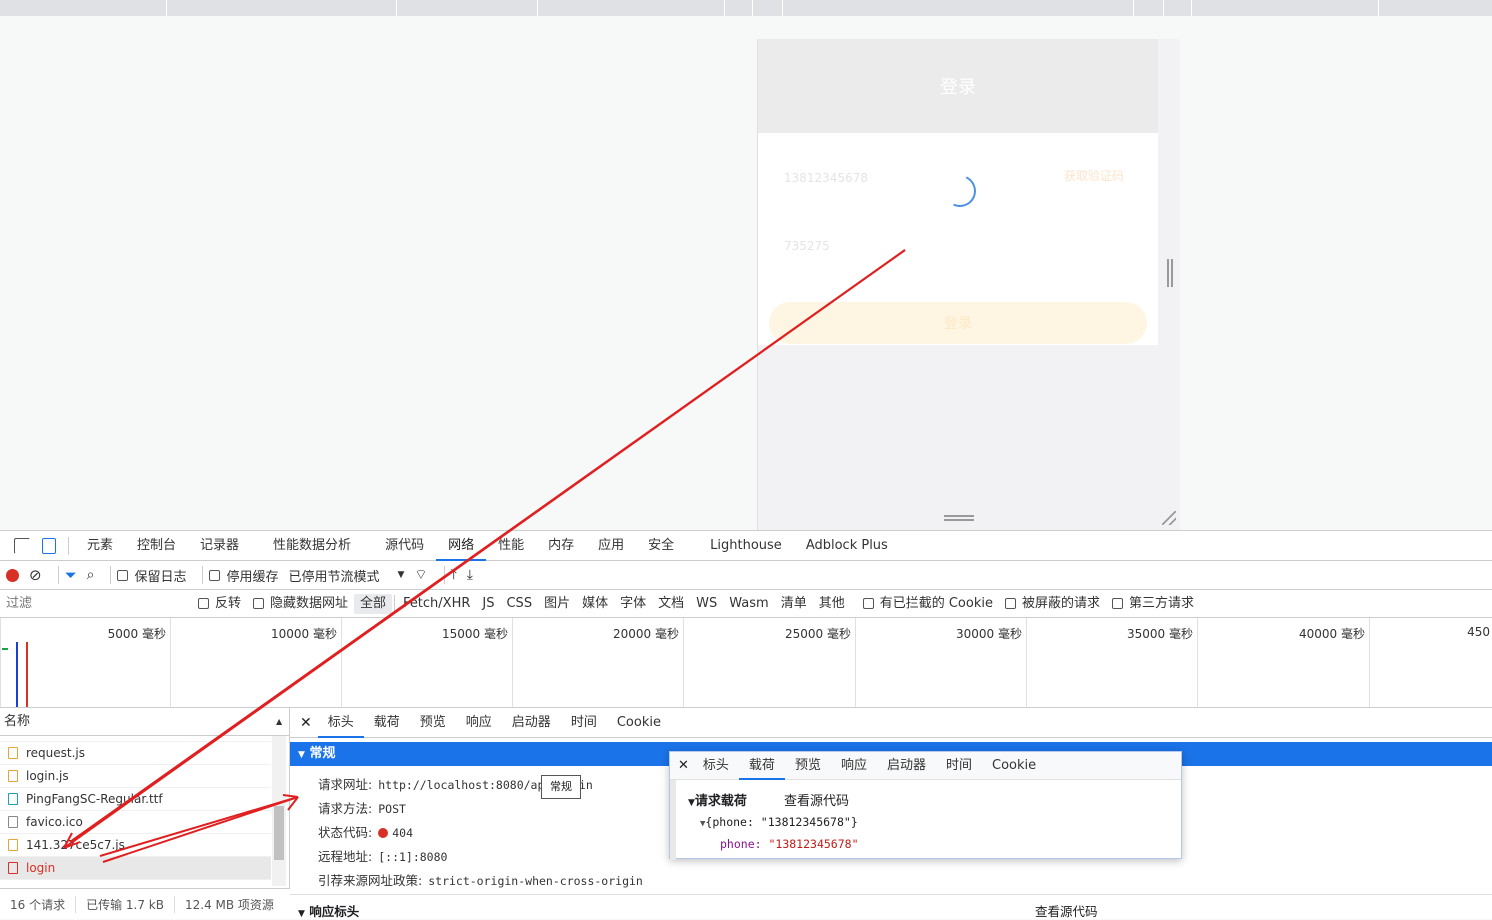 The width and height of the screenshot is (1492, 920). I want to click on popup-tab-timing: 时间, so click(959, 766).